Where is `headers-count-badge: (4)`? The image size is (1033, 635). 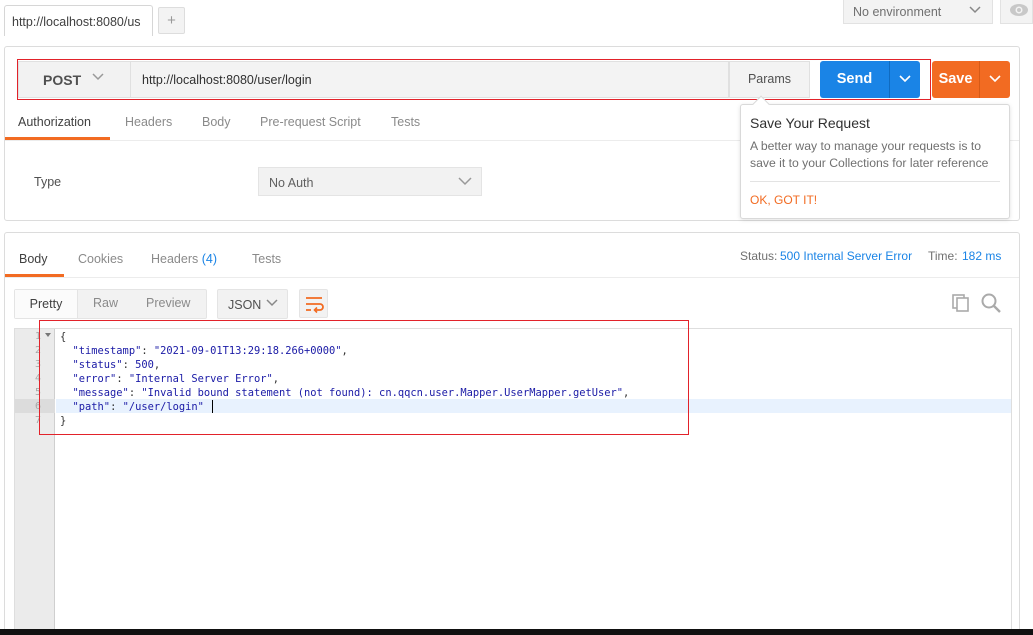 headers-count-badge: (4) is located at coordinates (209, 259).